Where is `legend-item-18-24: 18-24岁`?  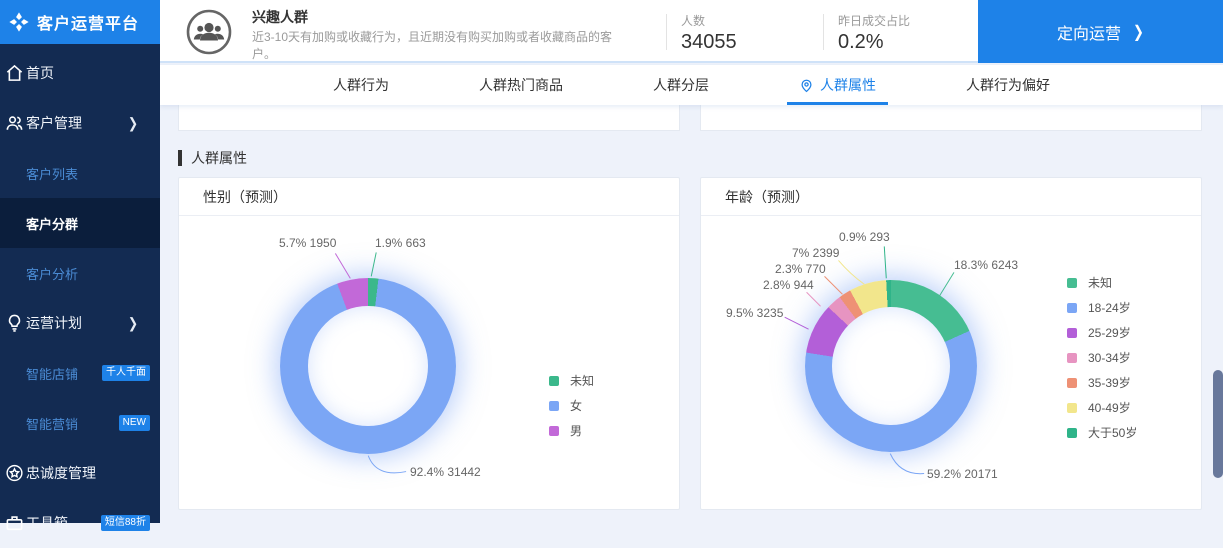
legend-item-18-24: 18-24岁 is located at coordinates (1102, 307).